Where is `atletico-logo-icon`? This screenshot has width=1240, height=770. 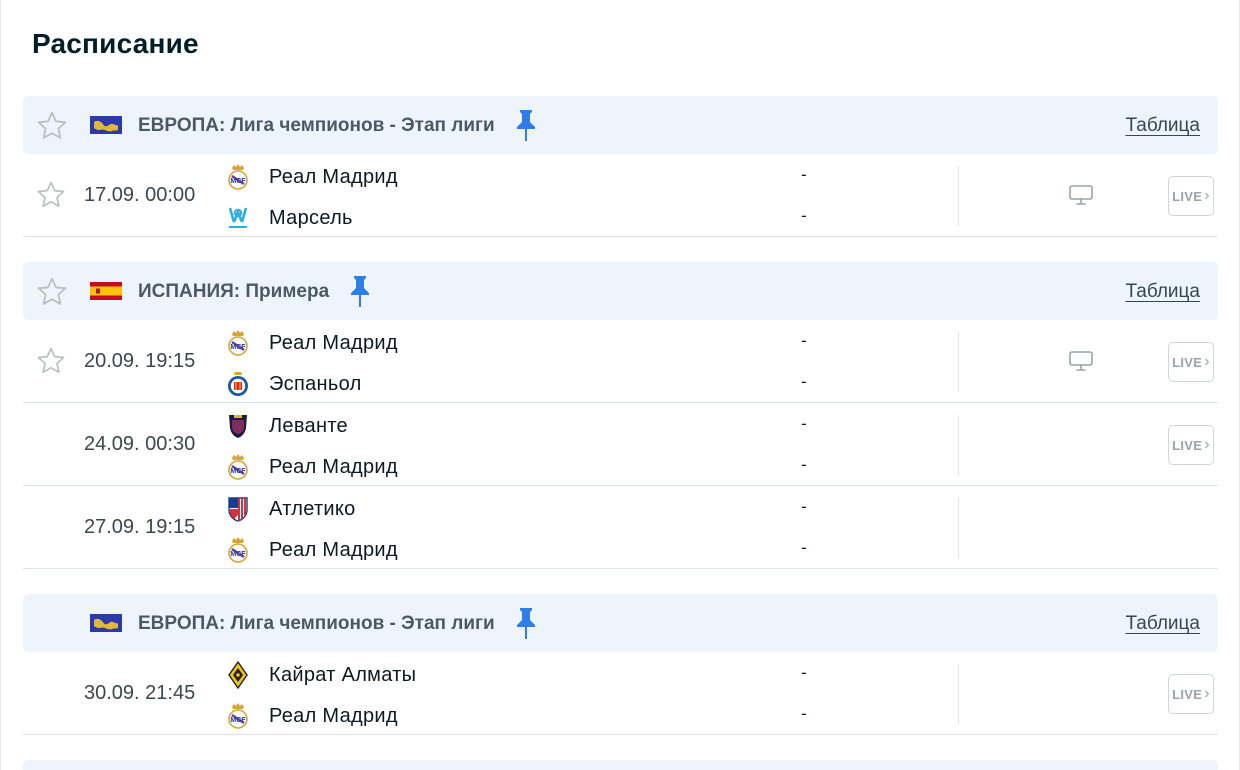
atletico-logo-icon is located at coordinates (238, 509).